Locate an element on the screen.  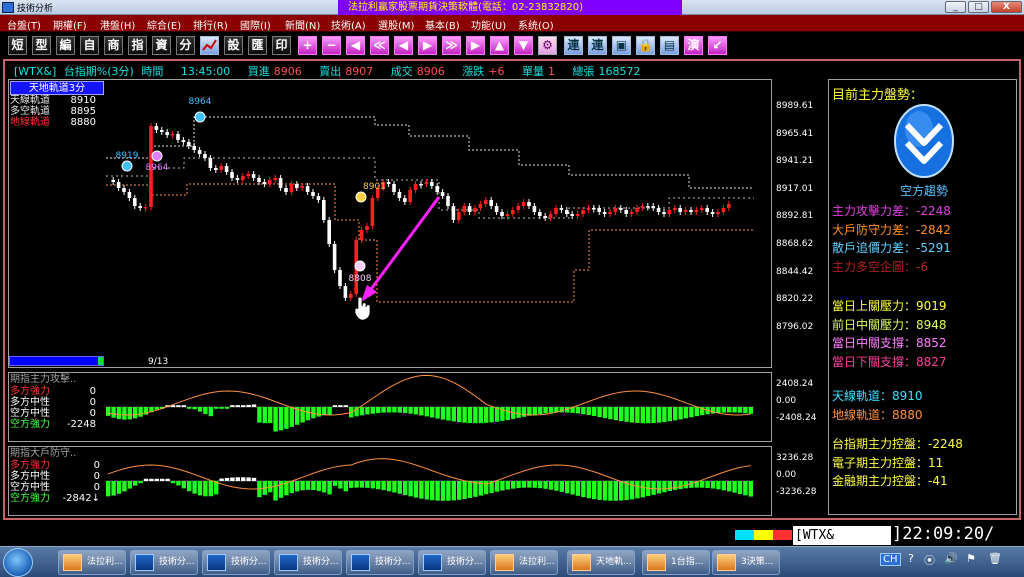
chart-icon is located at coordinates (209, 45).